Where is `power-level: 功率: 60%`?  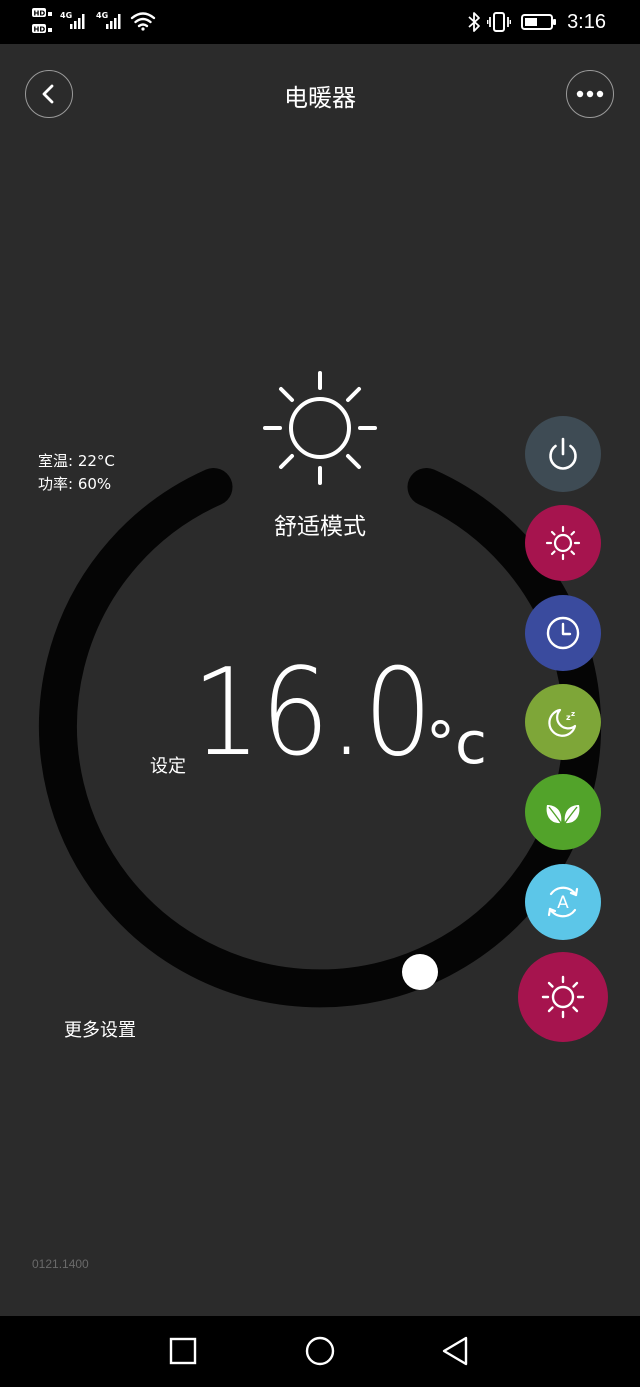 power-level: 功率: 60% is located at coordinates (75, 484).